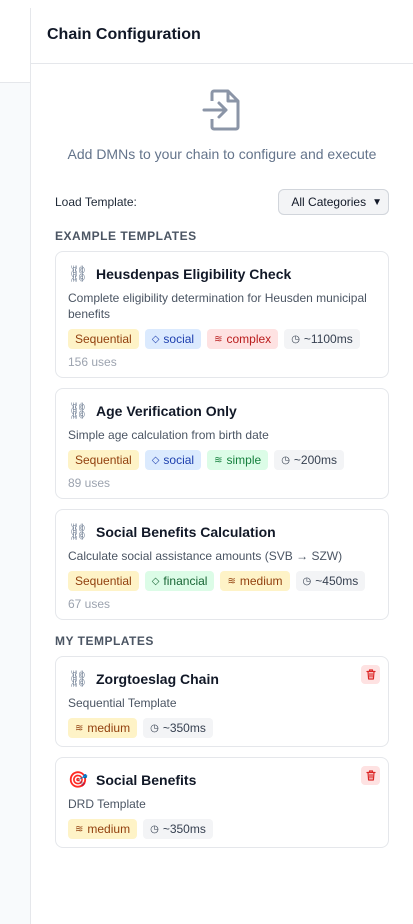 The height and width of the screenshot is (924, 413). I want to click on complexity-badge: ≋ complex, so click(243, 339).